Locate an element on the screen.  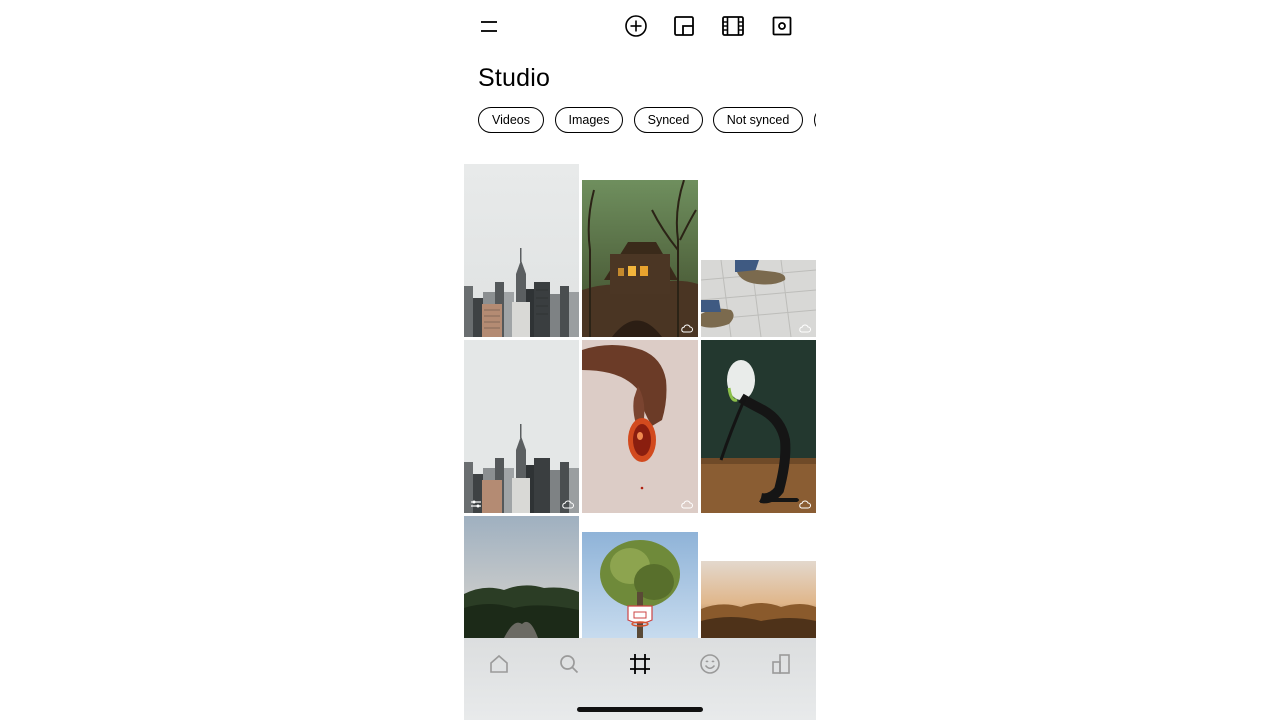
page-title: Studio is located at coordinates (514, 78).